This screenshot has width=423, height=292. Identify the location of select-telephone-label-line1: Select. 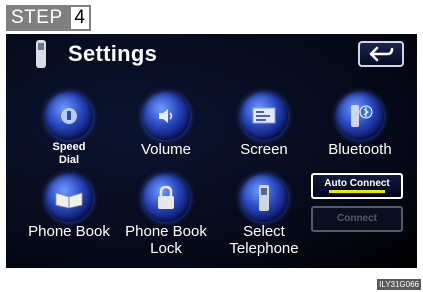
(264, 231).